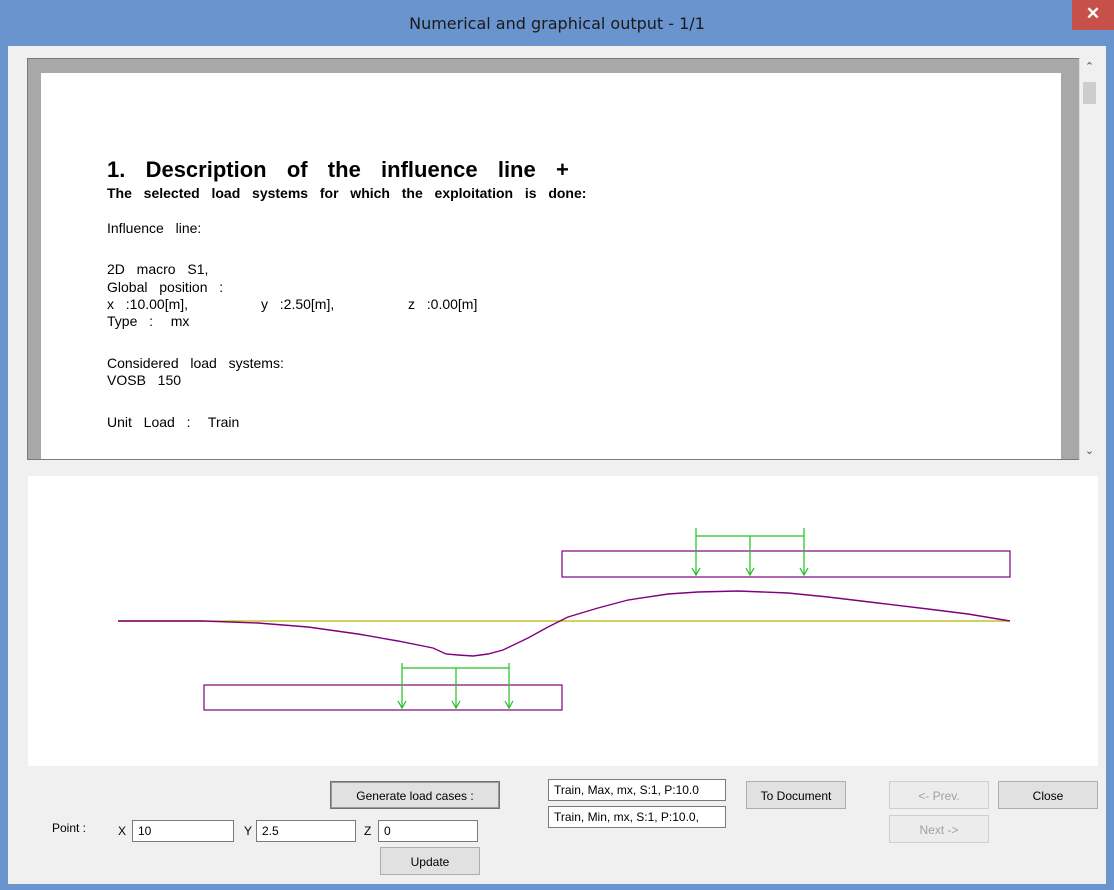 This screenshot has width=1114, height=890. I want to click on report-heading: 1. Description of the influence line +, so click(338, 169).